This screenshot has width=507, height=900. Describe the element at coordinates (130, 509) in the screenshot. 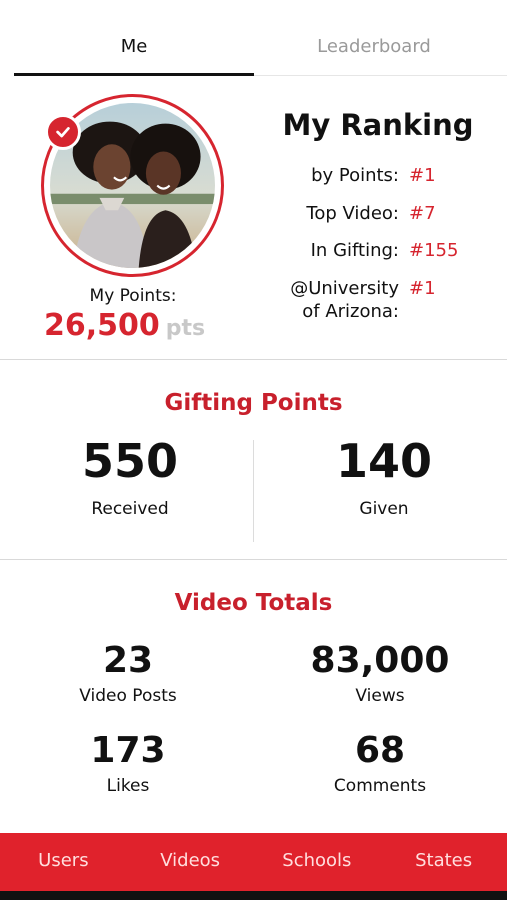

I see `received-label: Received` at that location.